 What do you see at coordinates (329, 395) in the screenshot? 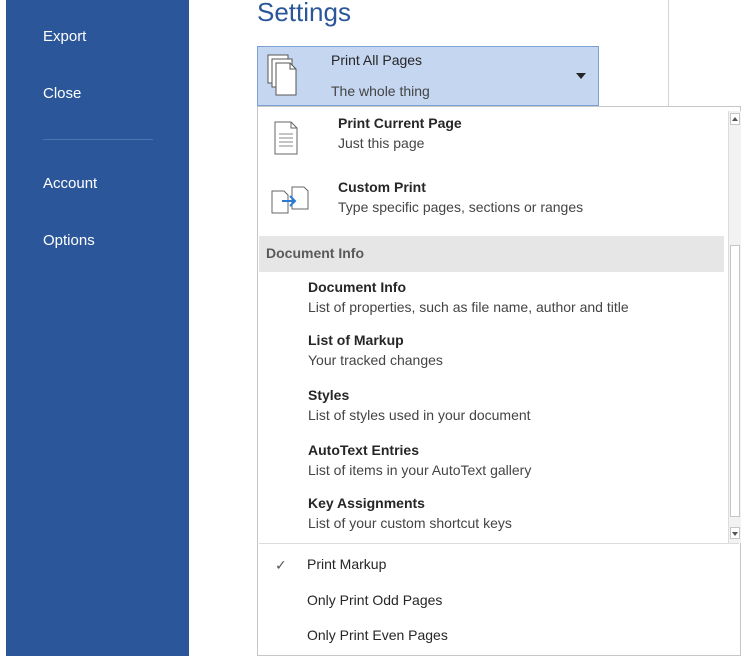
I see `info-item-label: Styles` at bounding box center [329, 395].